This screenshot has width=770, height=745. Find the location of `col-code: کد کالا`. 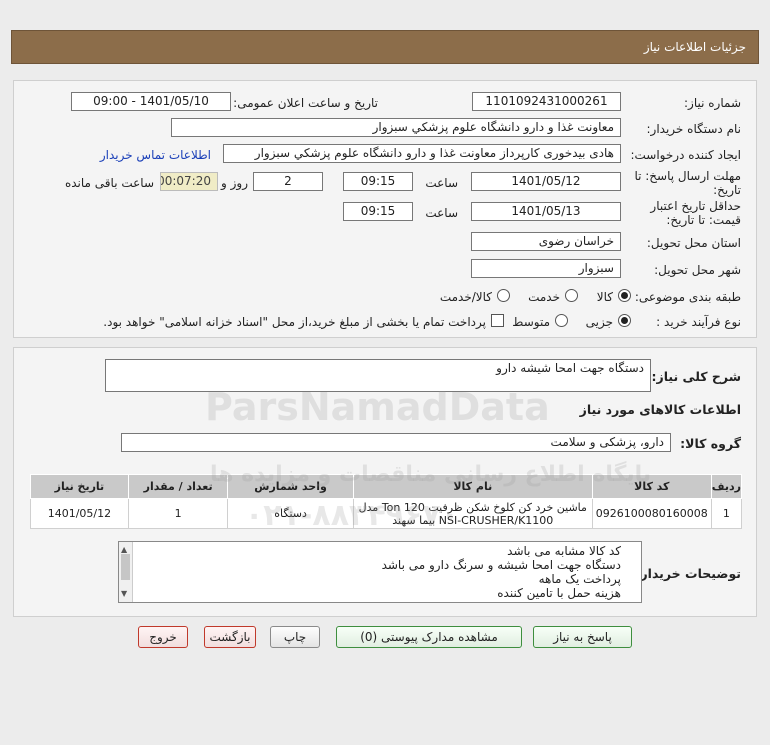

col-code: کد کالا is located at coordinates (651, 486).